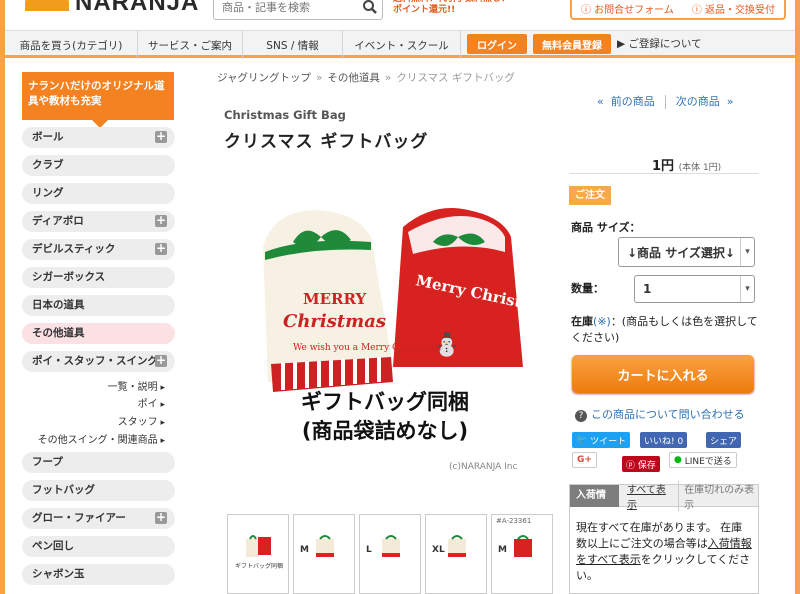 This screenshot has width=800, height=594. I want to click on sidebar-item-glow: グロー・ファイアー +, so click(98, 518).